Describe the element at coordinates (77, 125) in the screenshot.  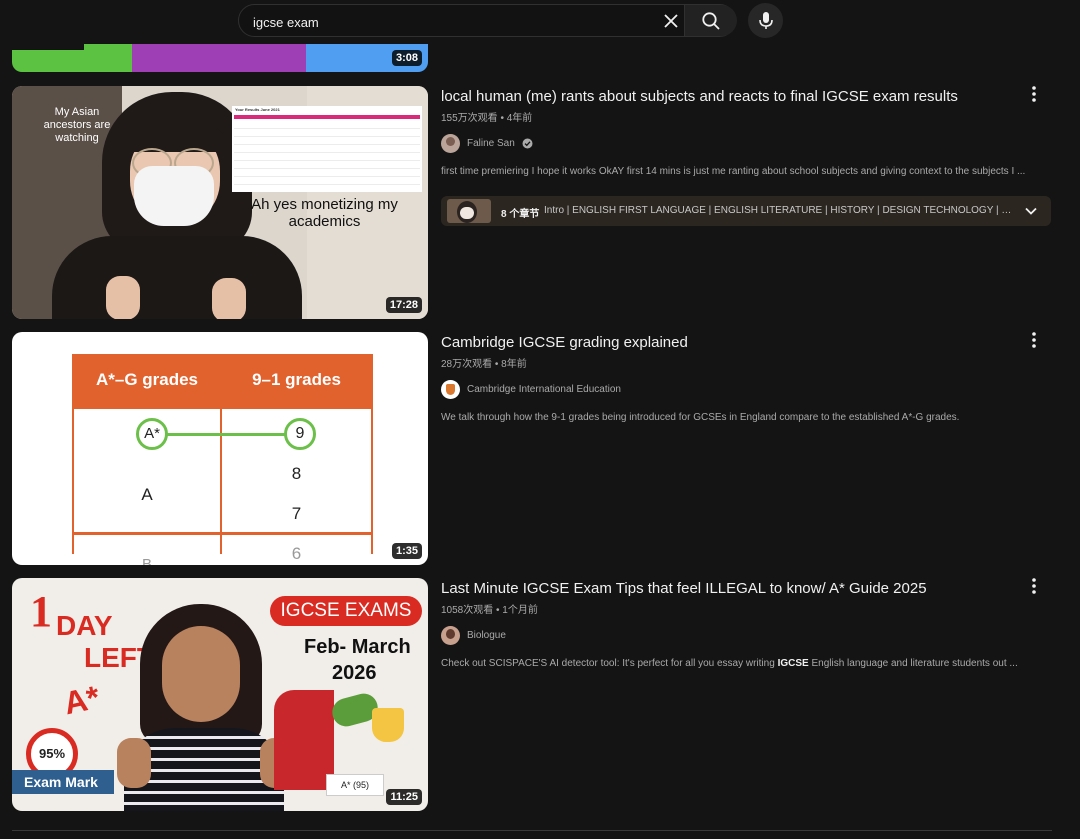
I see `thumb-caption: My Asian ancestors are watching` at that location.